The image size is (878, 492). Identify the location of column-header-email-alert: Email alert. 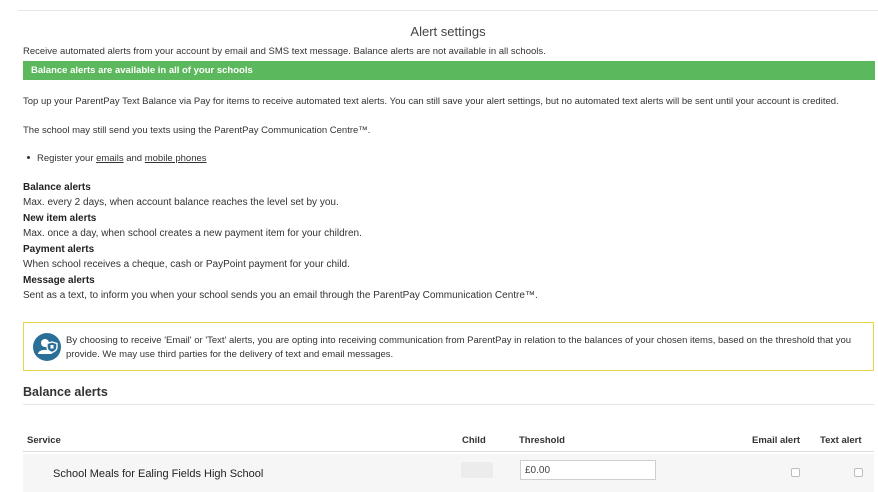
(776, 440).